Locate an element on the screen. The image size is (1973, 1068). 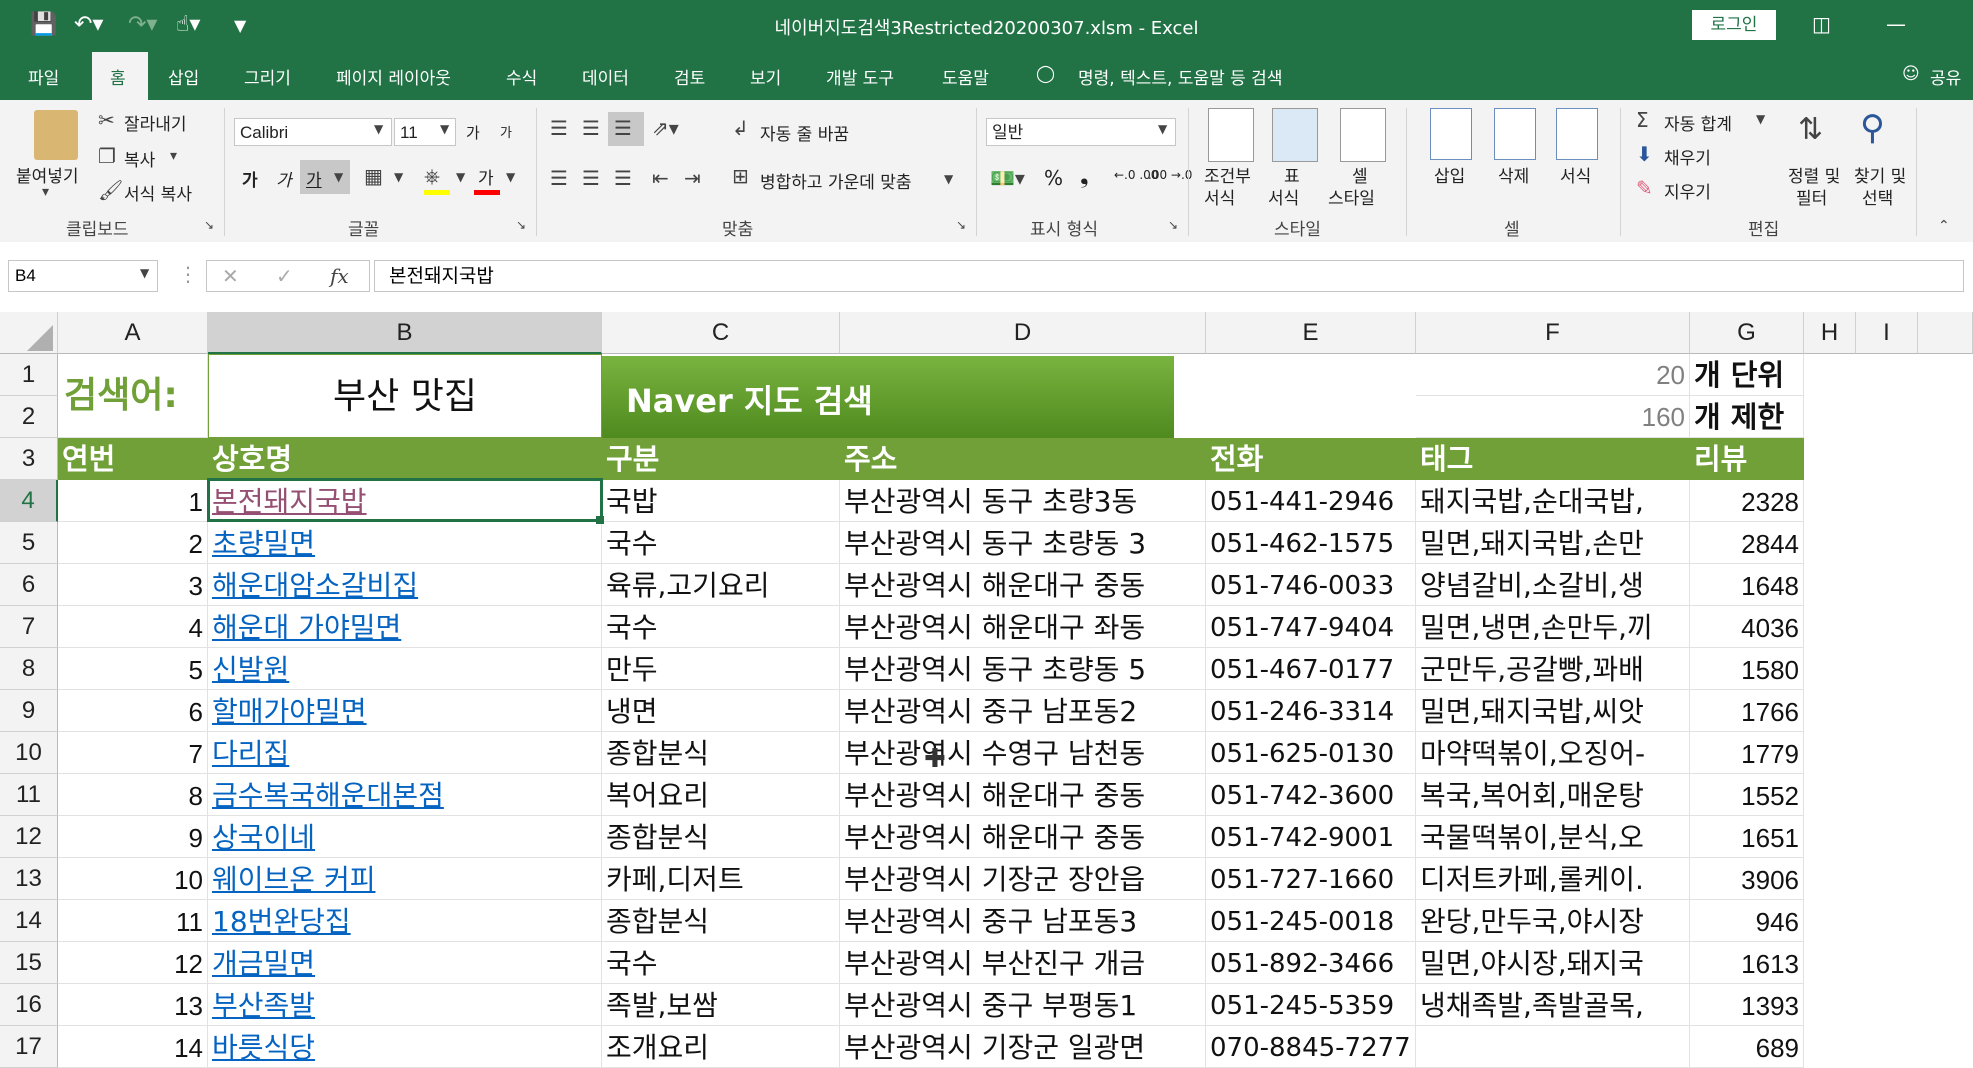
cell-category: 종합분식 is located at coordinates (721, 837).